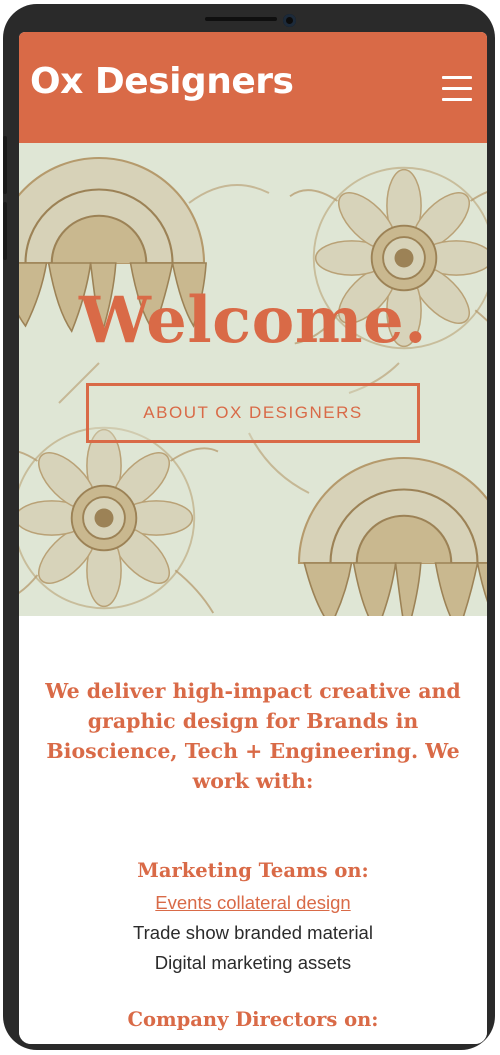  What do you see at coordinates (253, 962) in the screenshot?
I see `list-item: Digital marketing assets` at bounding box center [253, 962].